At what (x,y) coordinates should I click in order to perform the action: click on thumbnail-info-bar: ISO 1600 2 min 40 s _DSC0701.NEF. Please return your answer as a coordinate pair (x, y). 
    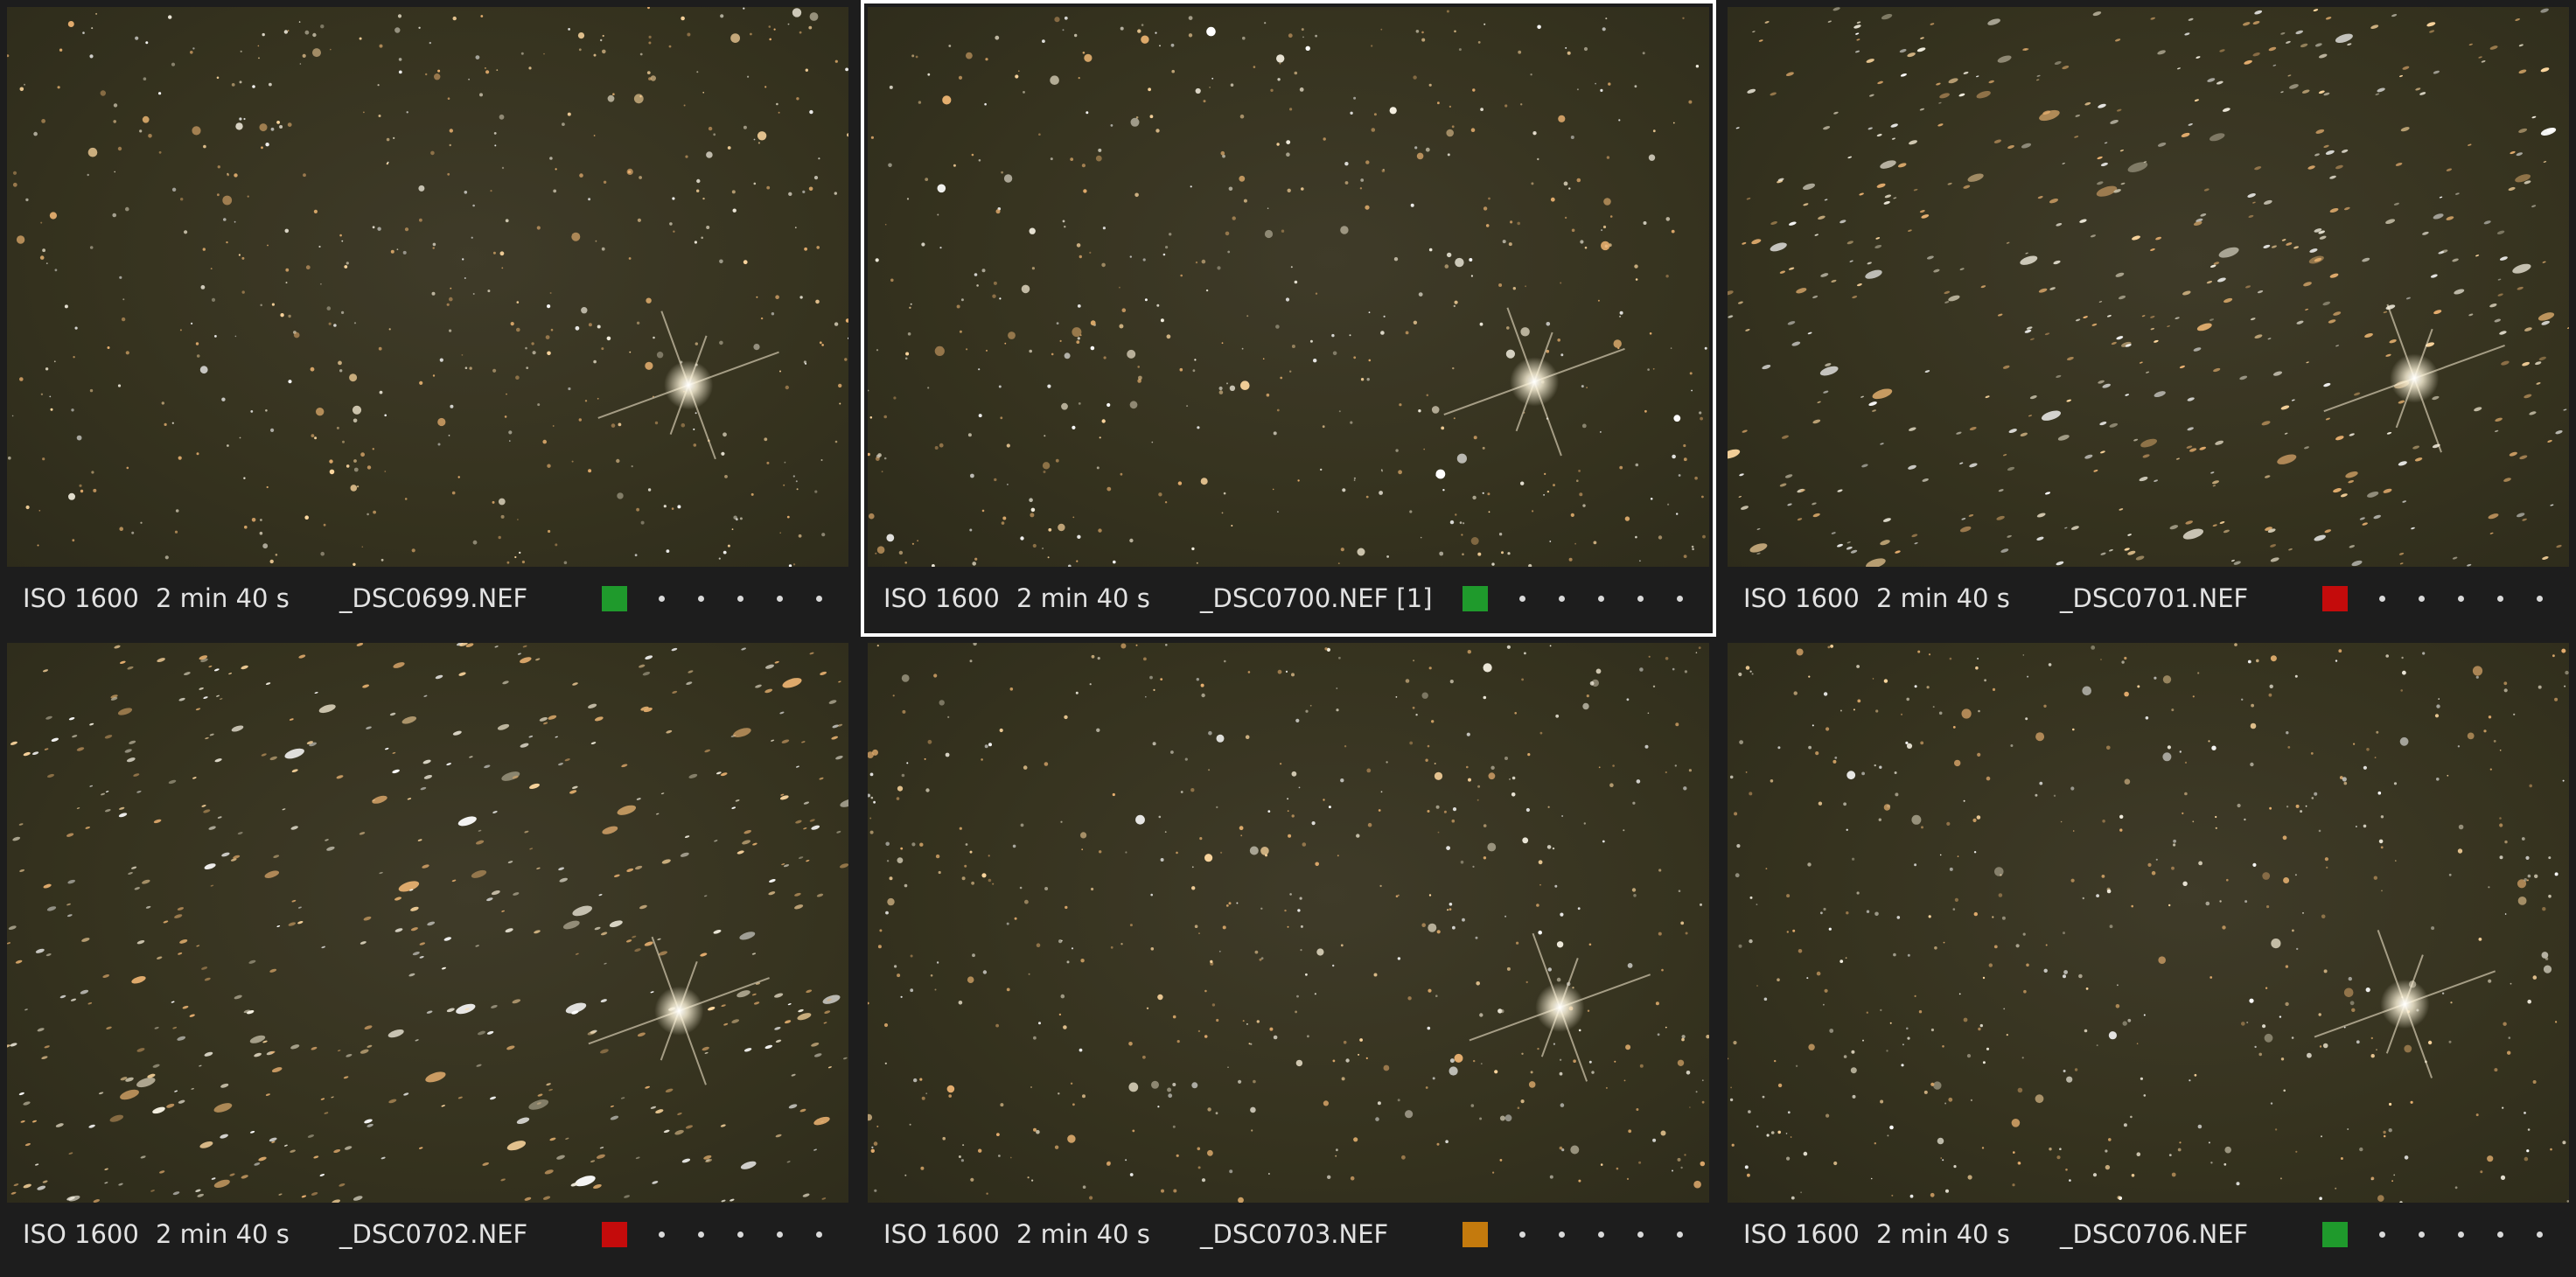
    Looking at the image, I should click on (2148, 598).